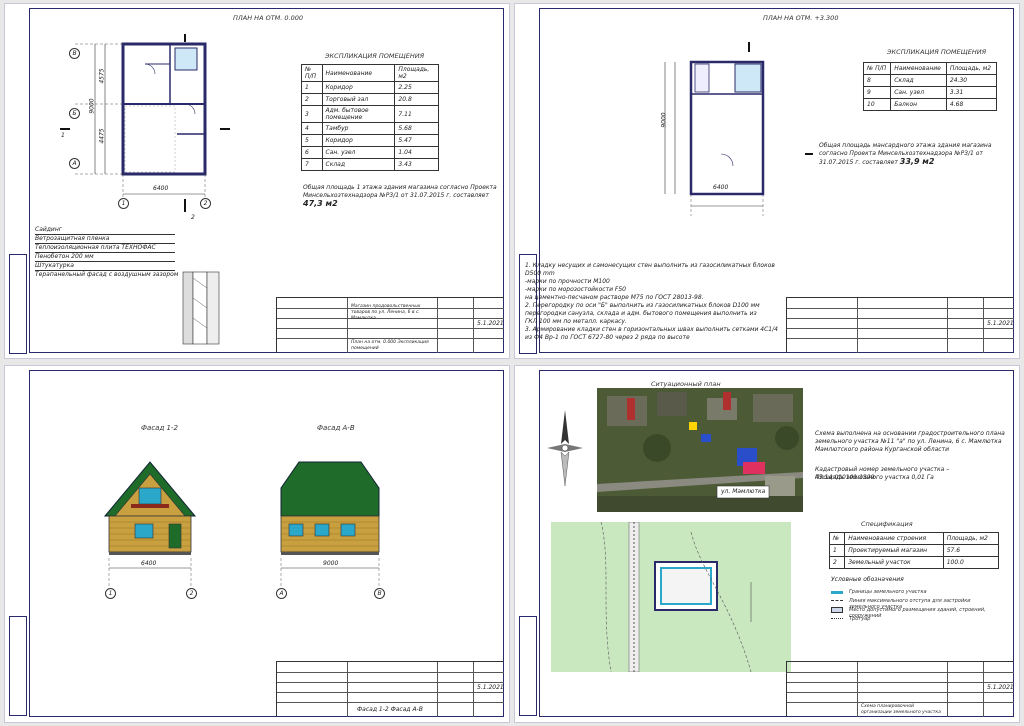 The height and width of the screenshot is (726, 1024). What do you see at coordinates (105, 266) in the screenshot?
I see `layer-item: Штукатурка` at bounding box center [105, 266].